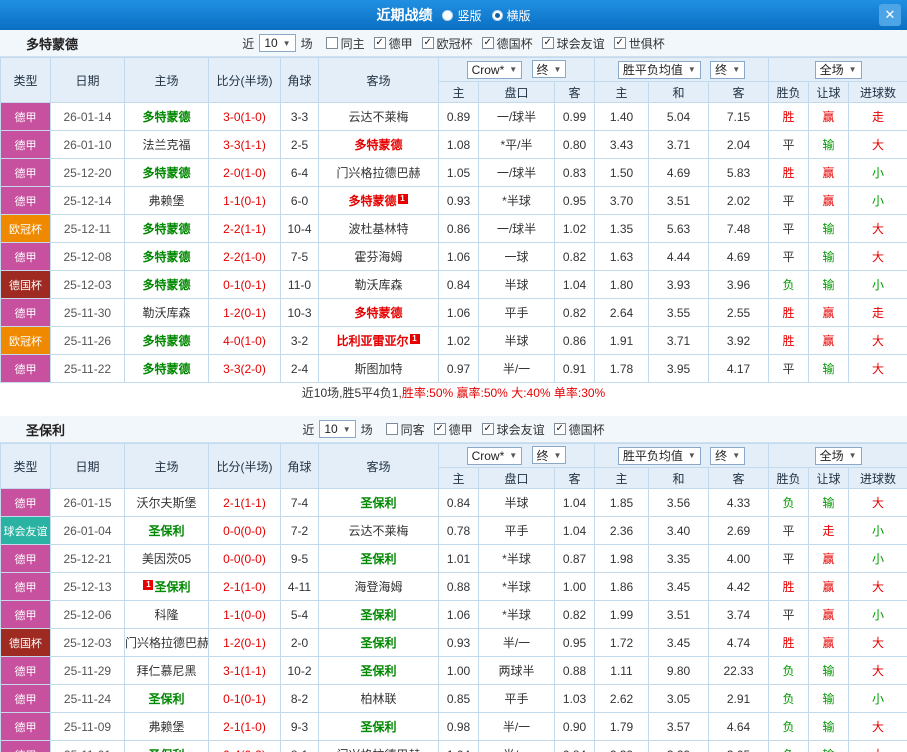 The width and height of the screenshot is (907, 752). Describe the element at coordinates (345, 43) in the screenshot. I see `filter-checkbox: 同主` at that location.